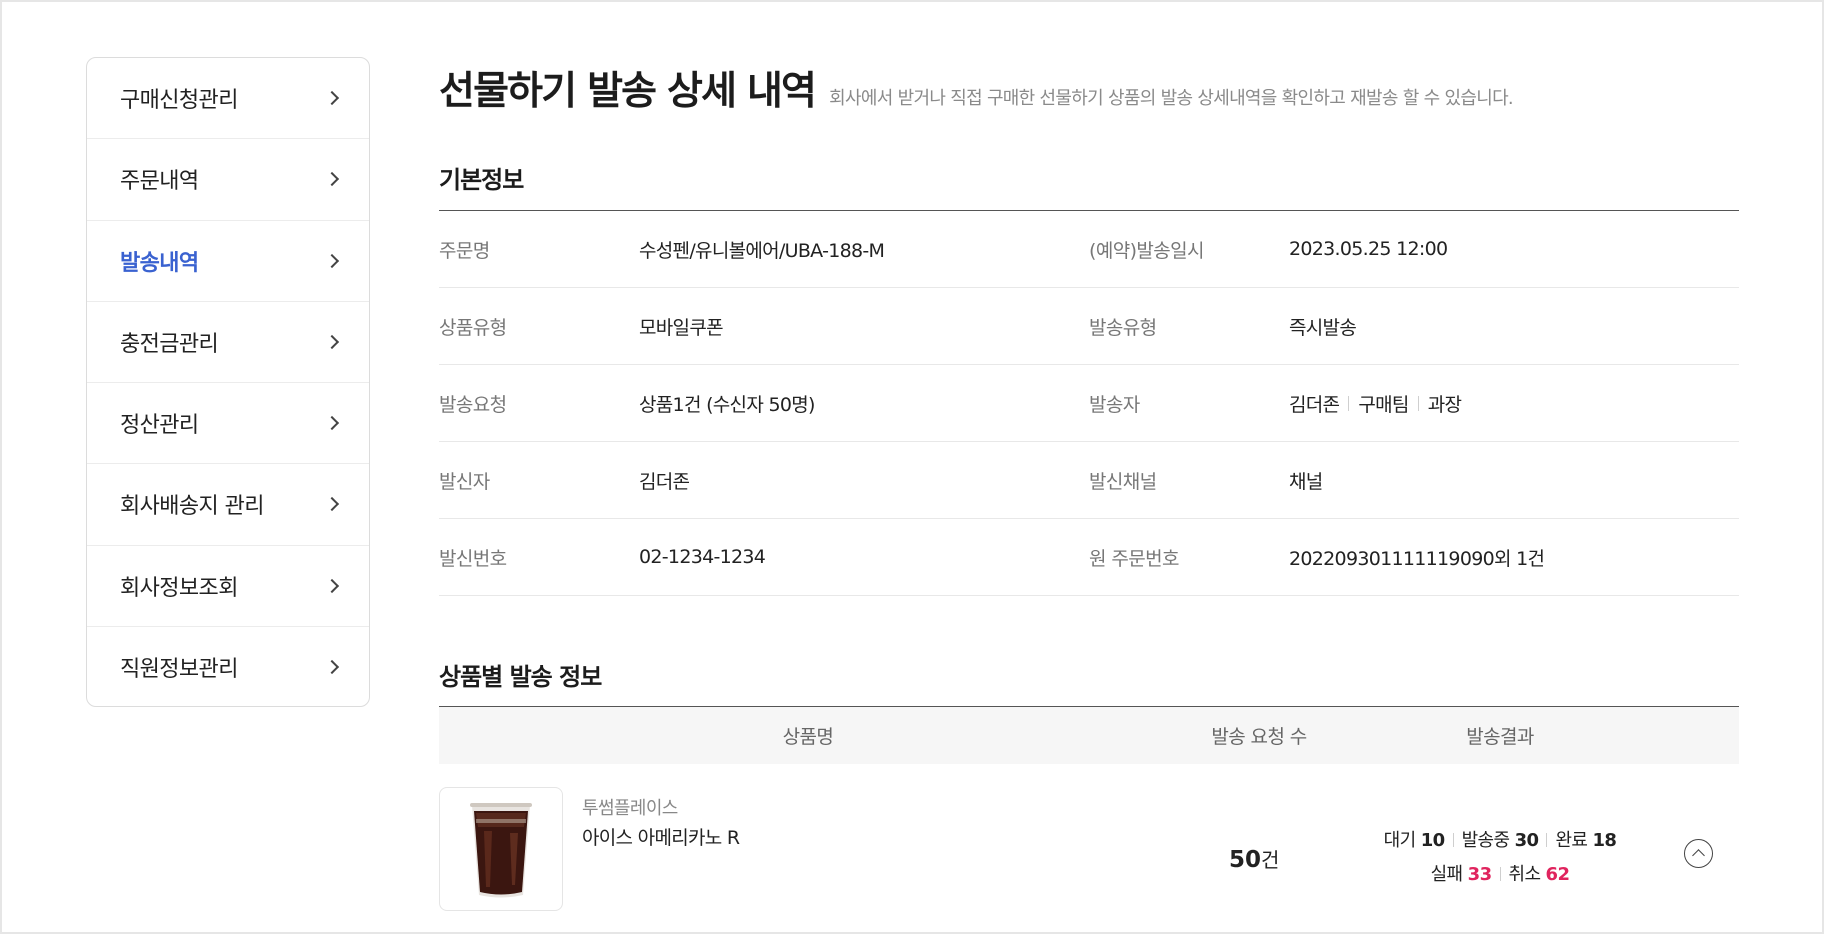 This screenshot has height=934, width=1824. What do you see at coordinates (1500, 737) in the screenshot?
I see `column-header-result: 발송결과` at bounding box center [1500, 737].